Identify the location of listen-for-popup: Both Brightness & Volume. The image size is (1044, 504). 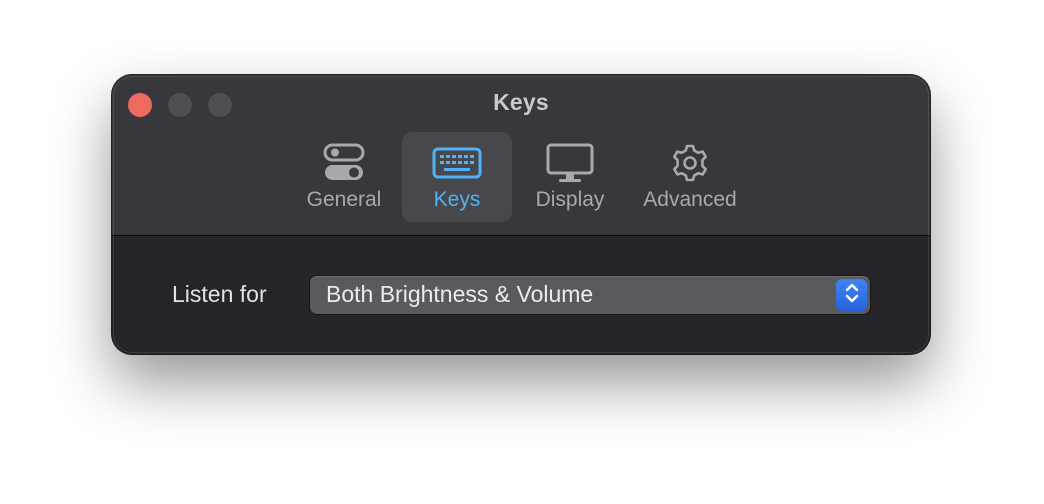
(590, 295).